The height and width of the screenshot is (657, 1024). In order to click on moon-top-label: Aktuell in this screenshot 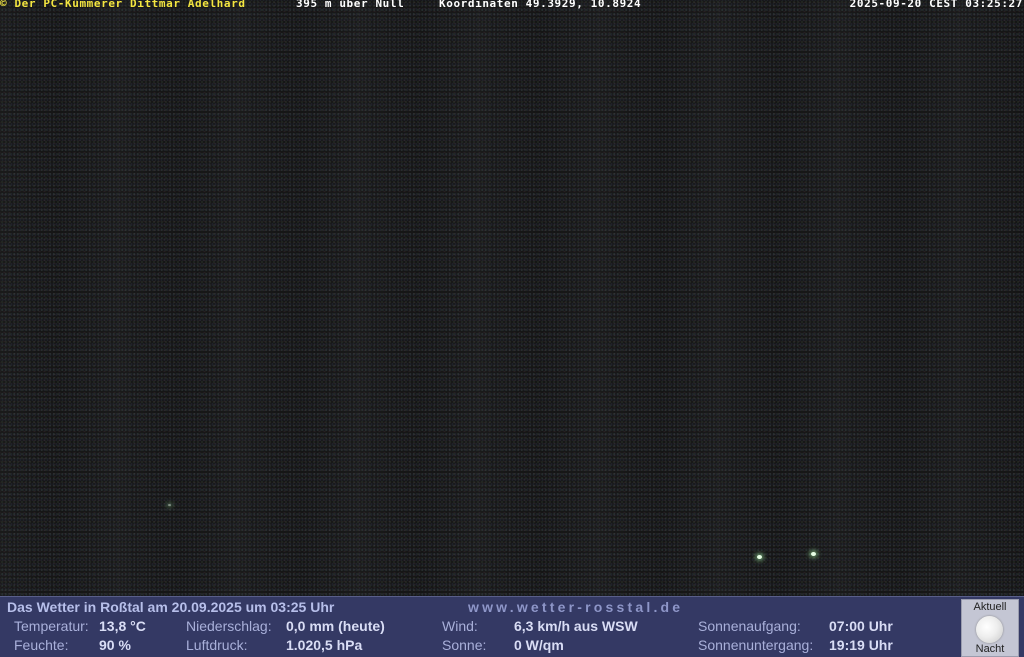, I will do `click(990, 607)`.